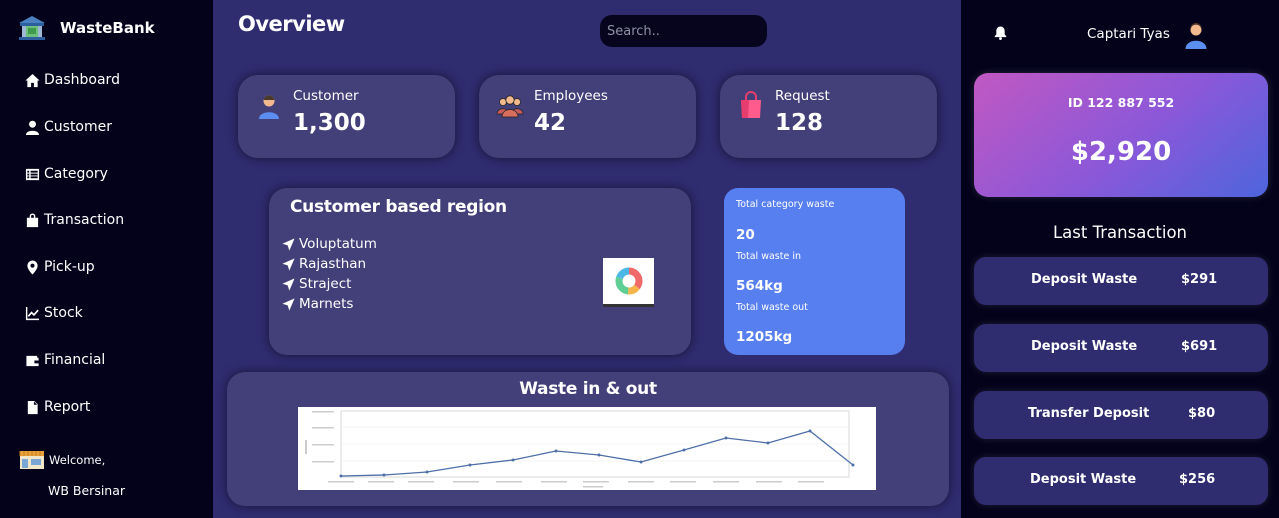  I want to click on bell-icon, so click(1000, 33).